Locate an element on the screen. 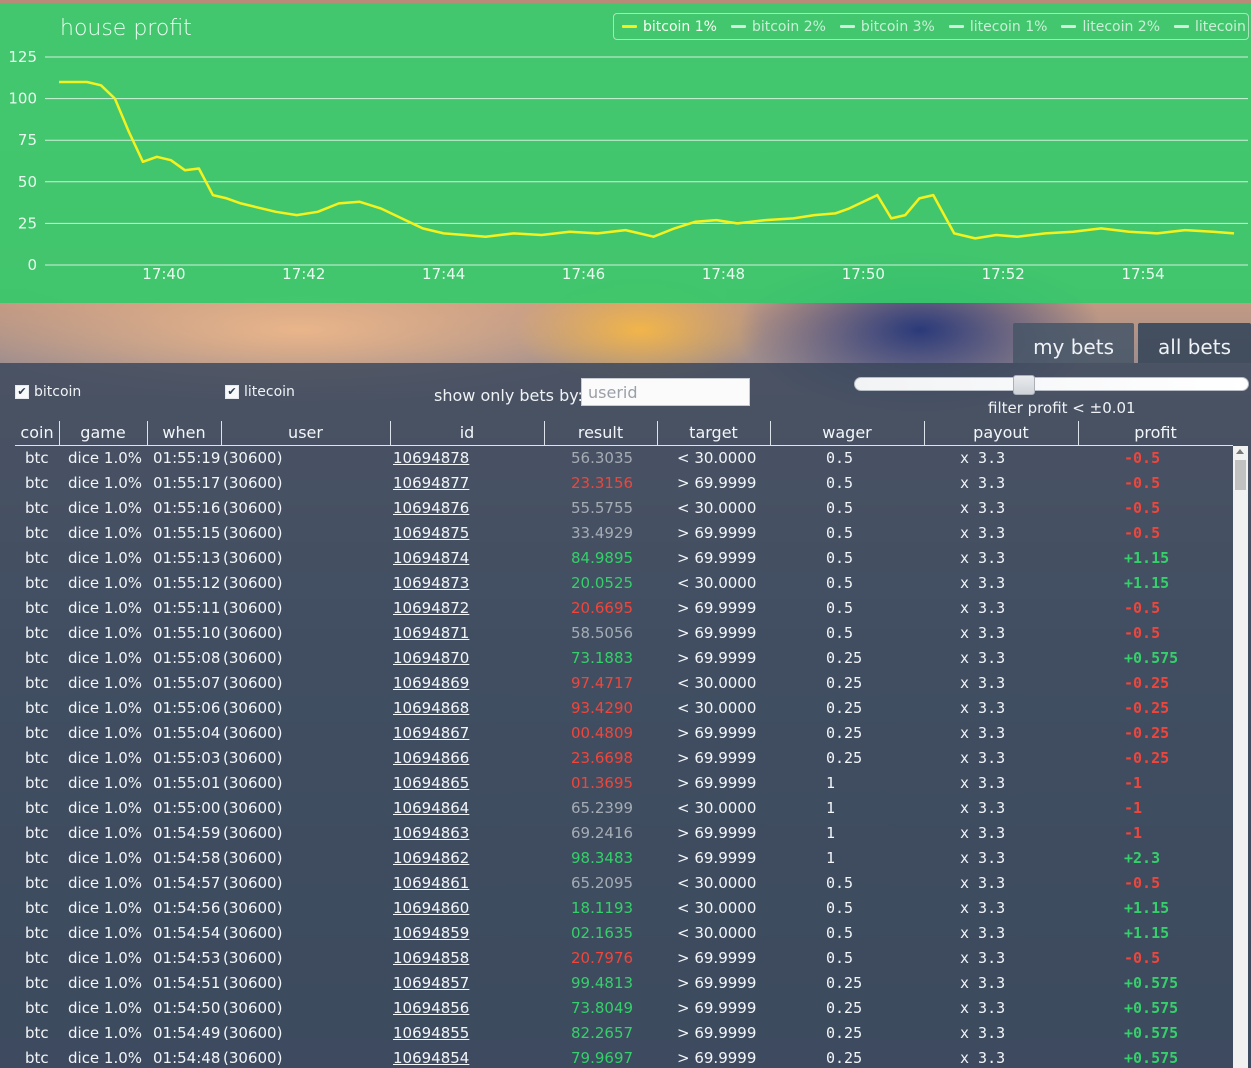 This screenshot has height=1068, width=1251. cell-id: 10694866 is located at coordinates (431, 758).